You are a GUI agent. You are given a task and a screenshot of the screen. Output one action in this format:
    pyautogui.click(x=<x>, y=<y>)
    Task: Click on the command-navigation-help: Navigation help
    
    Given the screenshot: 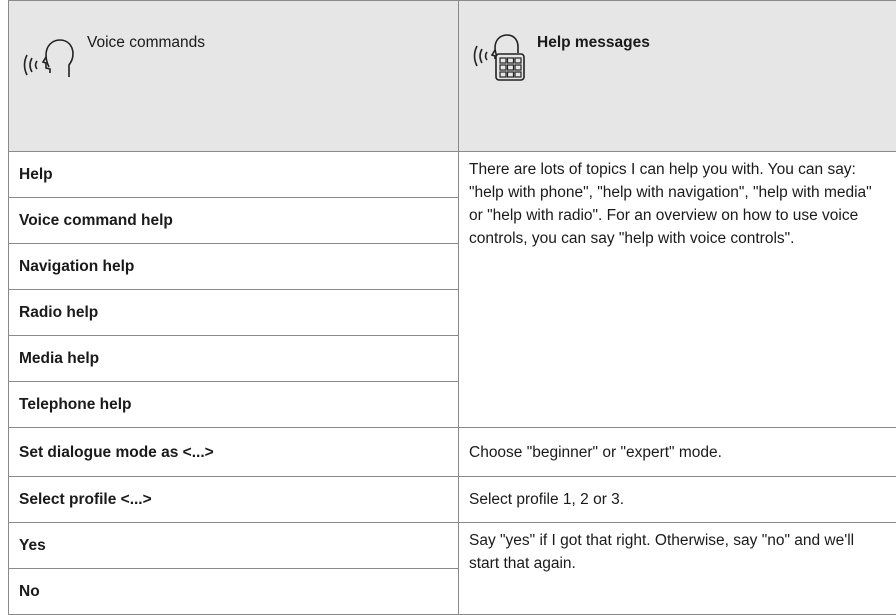 What is the action you would take?
    pyautogui.click(x=234, y=267)
    